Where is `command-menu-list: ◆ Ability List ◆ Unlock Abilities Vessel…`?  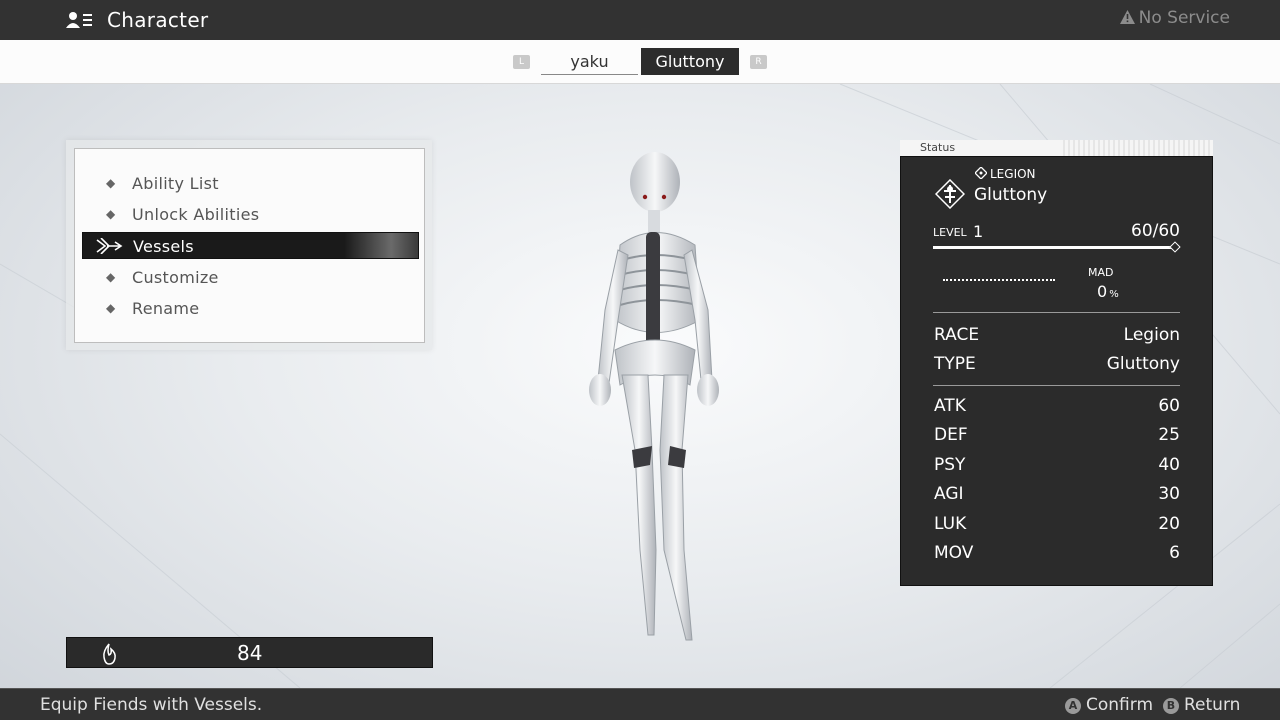
command-menu-list: ◆ Ability List ◆ Unlock Abilities Vessel… is located at coordinates (249, 245).